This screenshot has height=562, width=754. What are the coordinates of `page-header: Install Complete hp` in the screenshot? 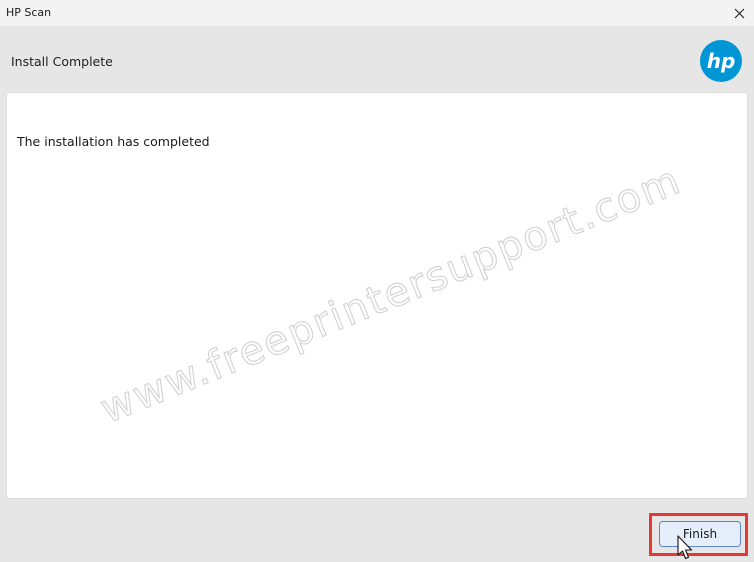 It's located at (377, 58).